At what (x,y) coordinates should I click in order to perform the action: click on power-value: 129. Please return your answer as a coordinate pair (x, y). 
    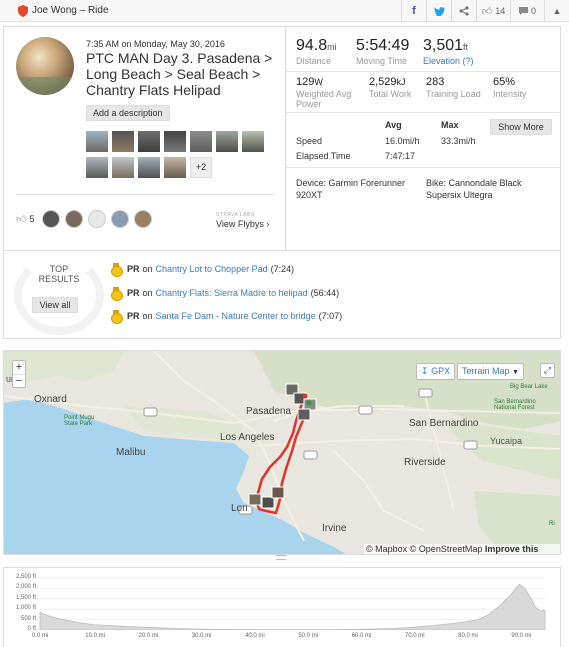
    Looking at the image, I should click on (305, 82).